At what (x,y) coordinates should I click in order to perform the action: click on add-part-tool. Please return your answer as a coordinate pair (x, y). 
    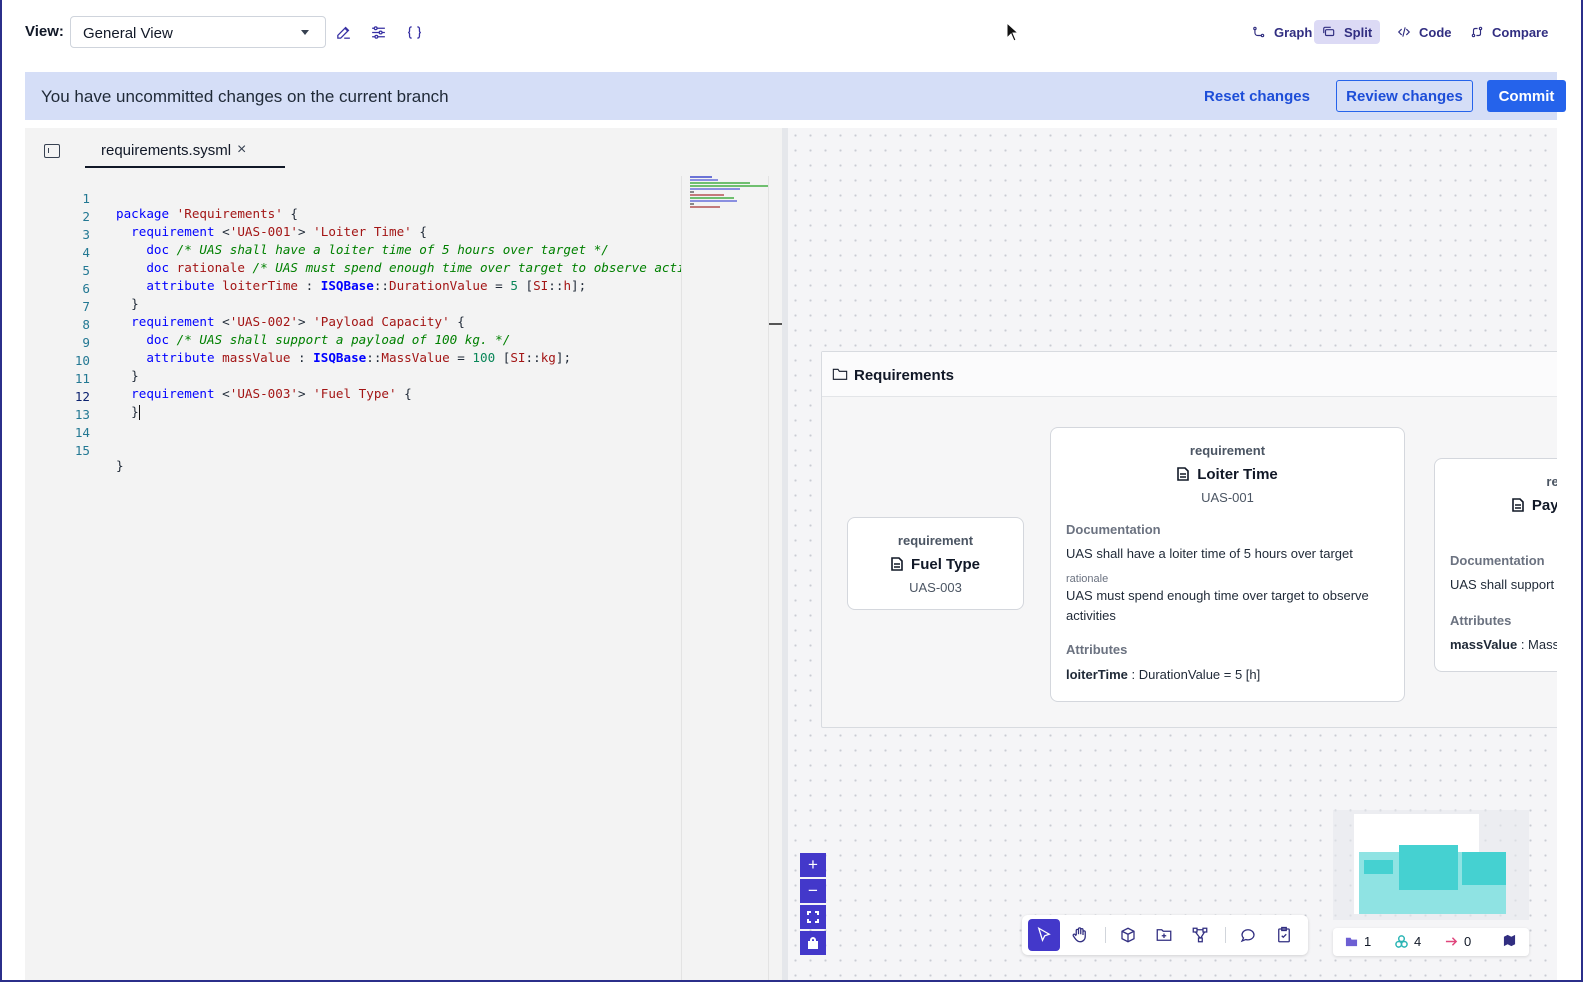
    Looking at the image, I should click on (1128, 935).